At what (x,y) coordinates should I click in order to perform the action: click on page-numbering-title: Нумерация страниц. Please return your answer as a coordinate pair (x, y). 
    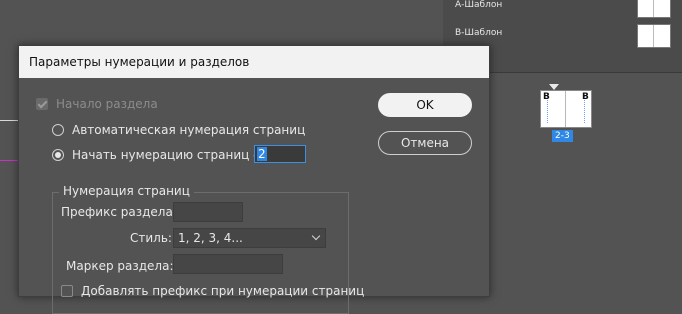
    Looking at the image, I should click on (126, 191).